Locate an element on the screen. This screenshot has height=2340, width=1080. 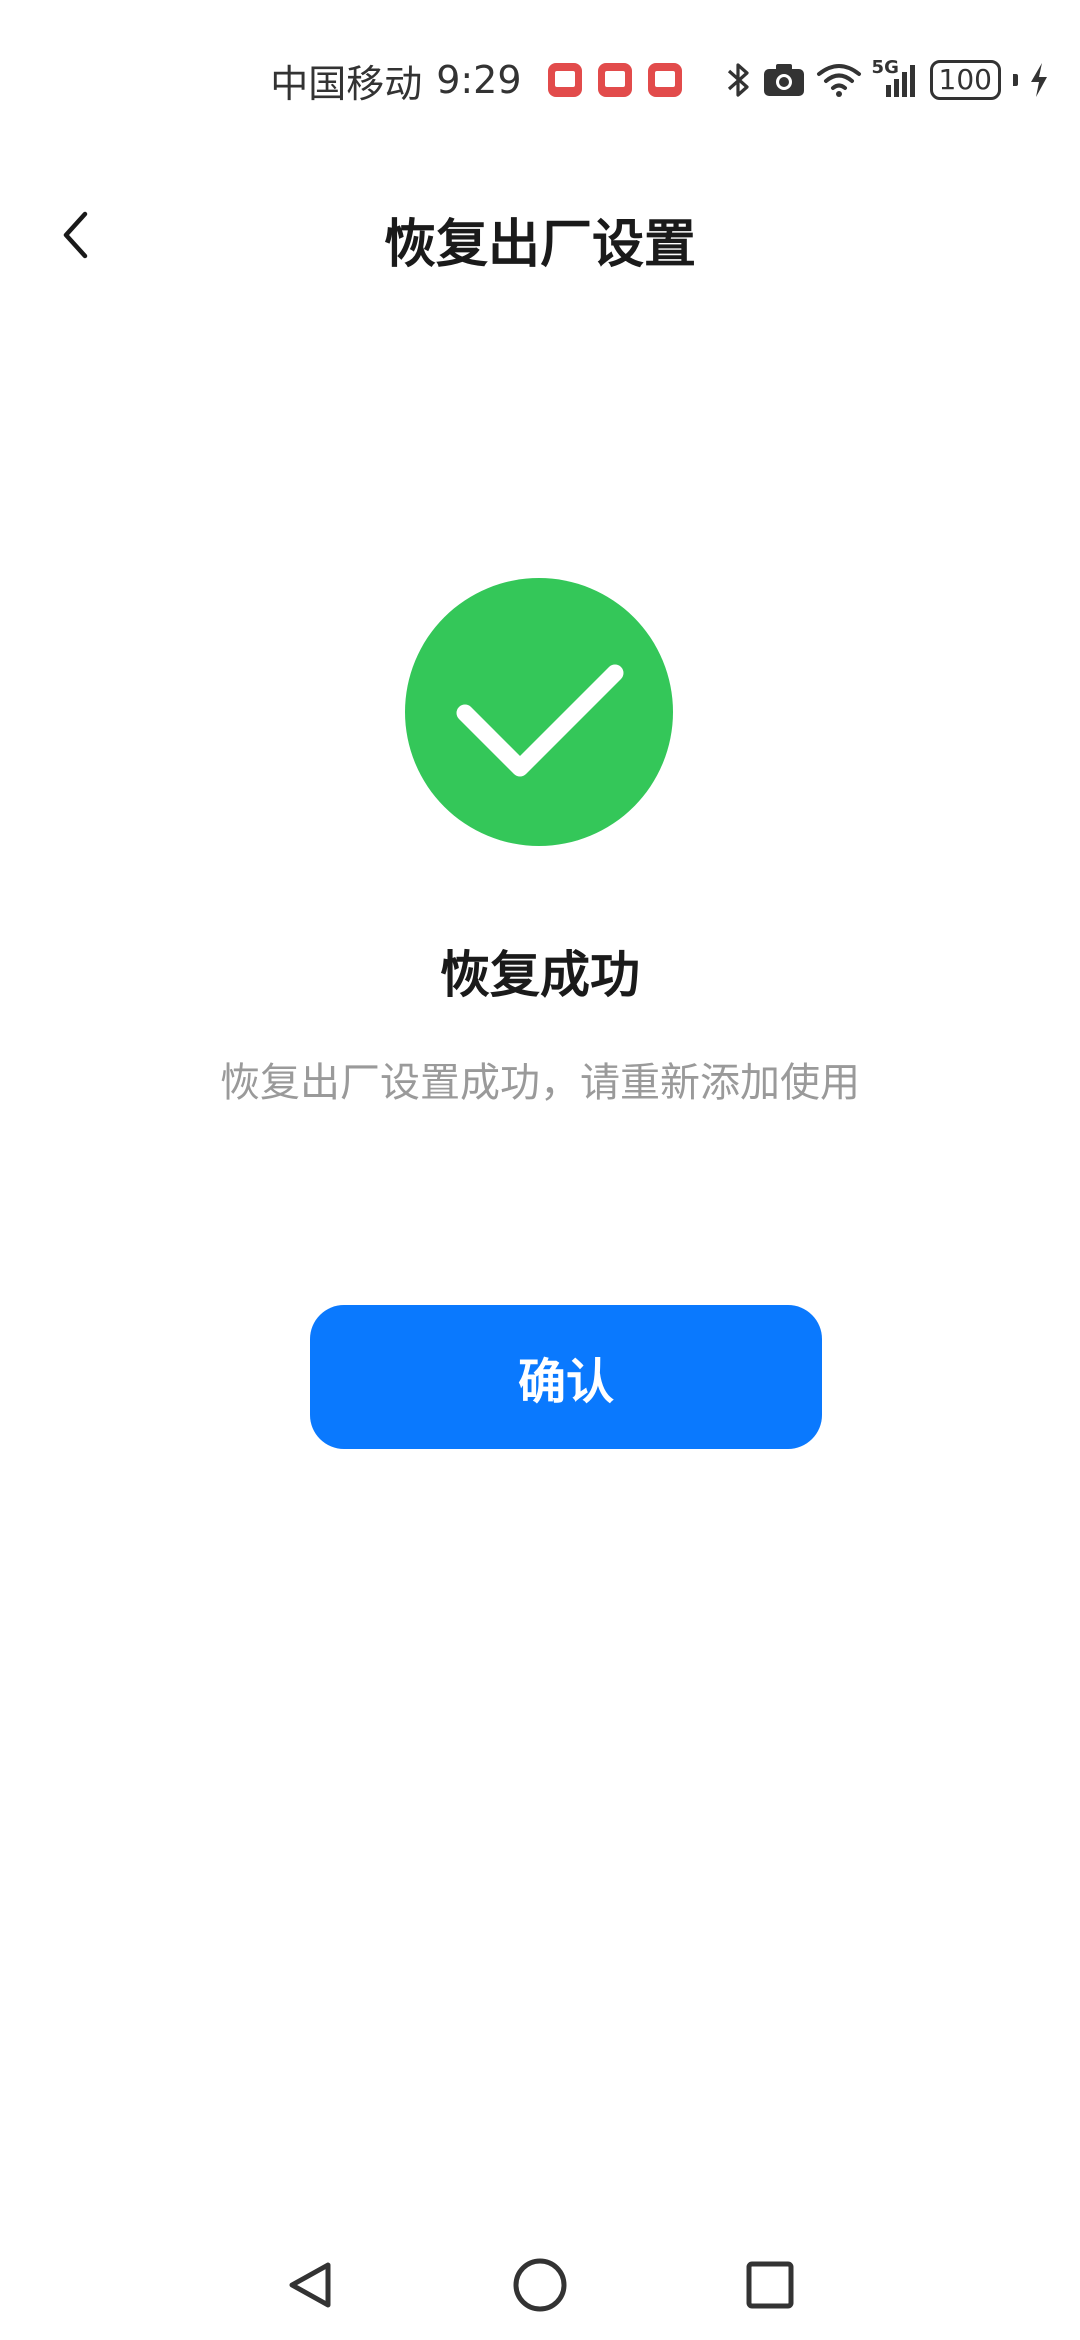
carrier-label: 中国移动 is located at coordinates (346, 83).